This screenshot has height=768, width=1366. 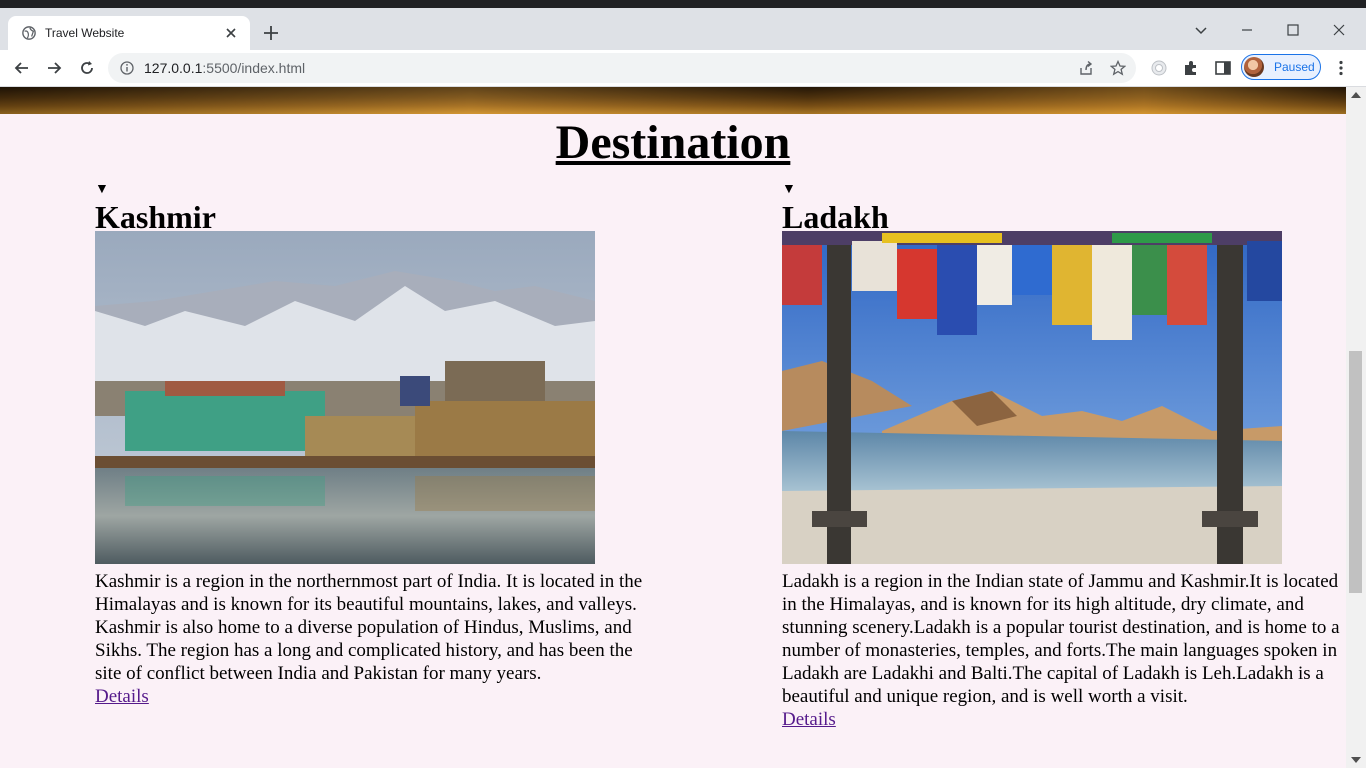 What do you see at coordinates (1355, 472) in the screenshot?
I see `scrollbar-thumb` at bounding box center [1355, 472].